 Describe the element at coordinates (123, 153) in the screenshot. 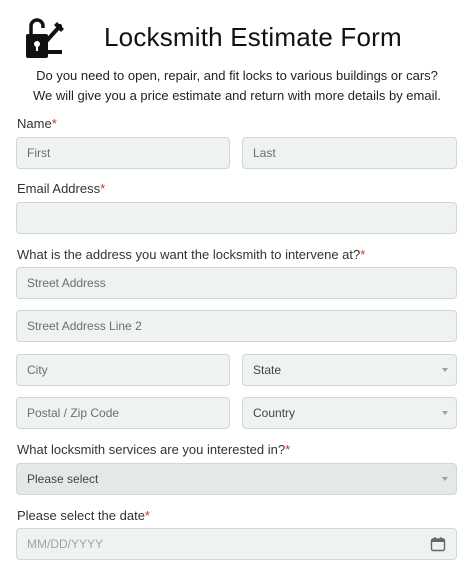

I see `first-name-input: First` at that location.